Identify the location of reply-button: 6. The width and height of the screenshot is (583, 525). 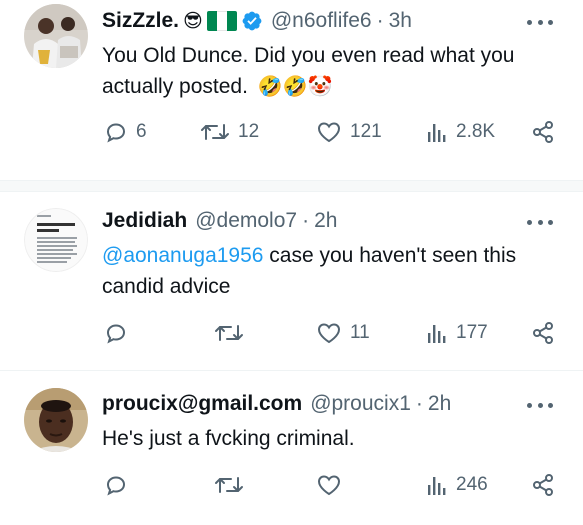
(125, 132).